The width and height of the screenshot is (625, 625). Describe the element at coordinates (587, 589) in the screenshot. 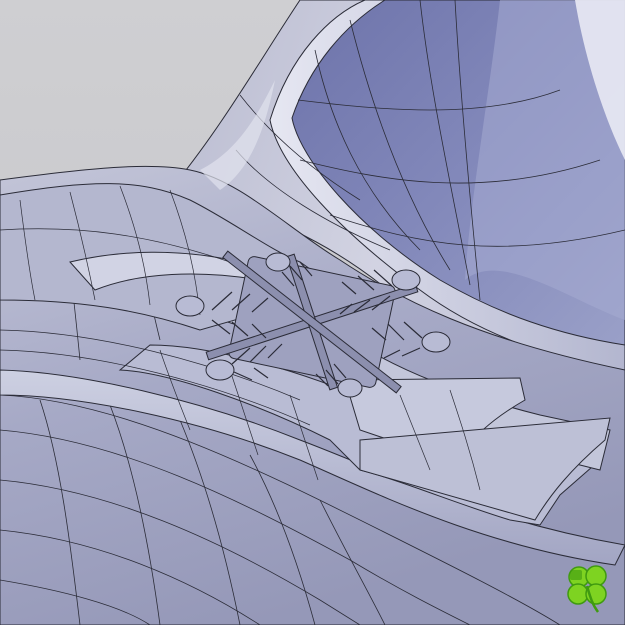

I see `four-leaf-clover-icon` at that location.